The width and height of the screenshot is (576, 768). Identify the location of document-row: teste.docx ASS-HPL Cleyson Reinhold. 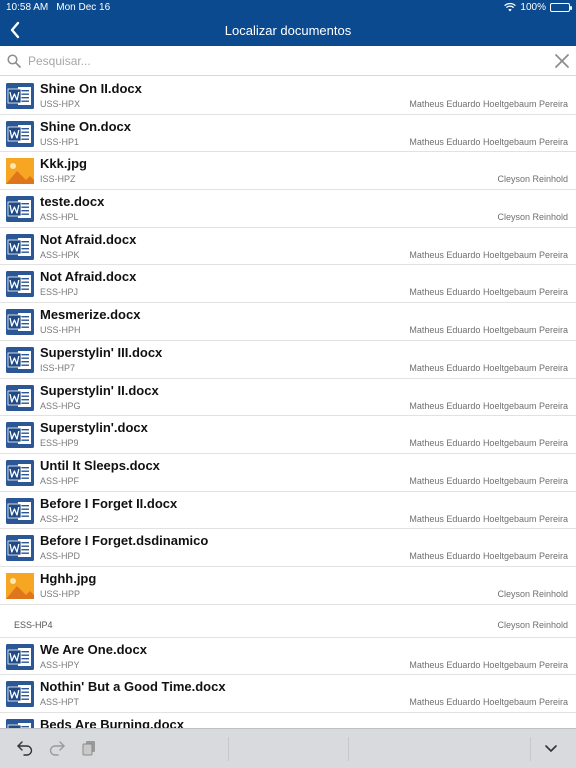
(288, 209).